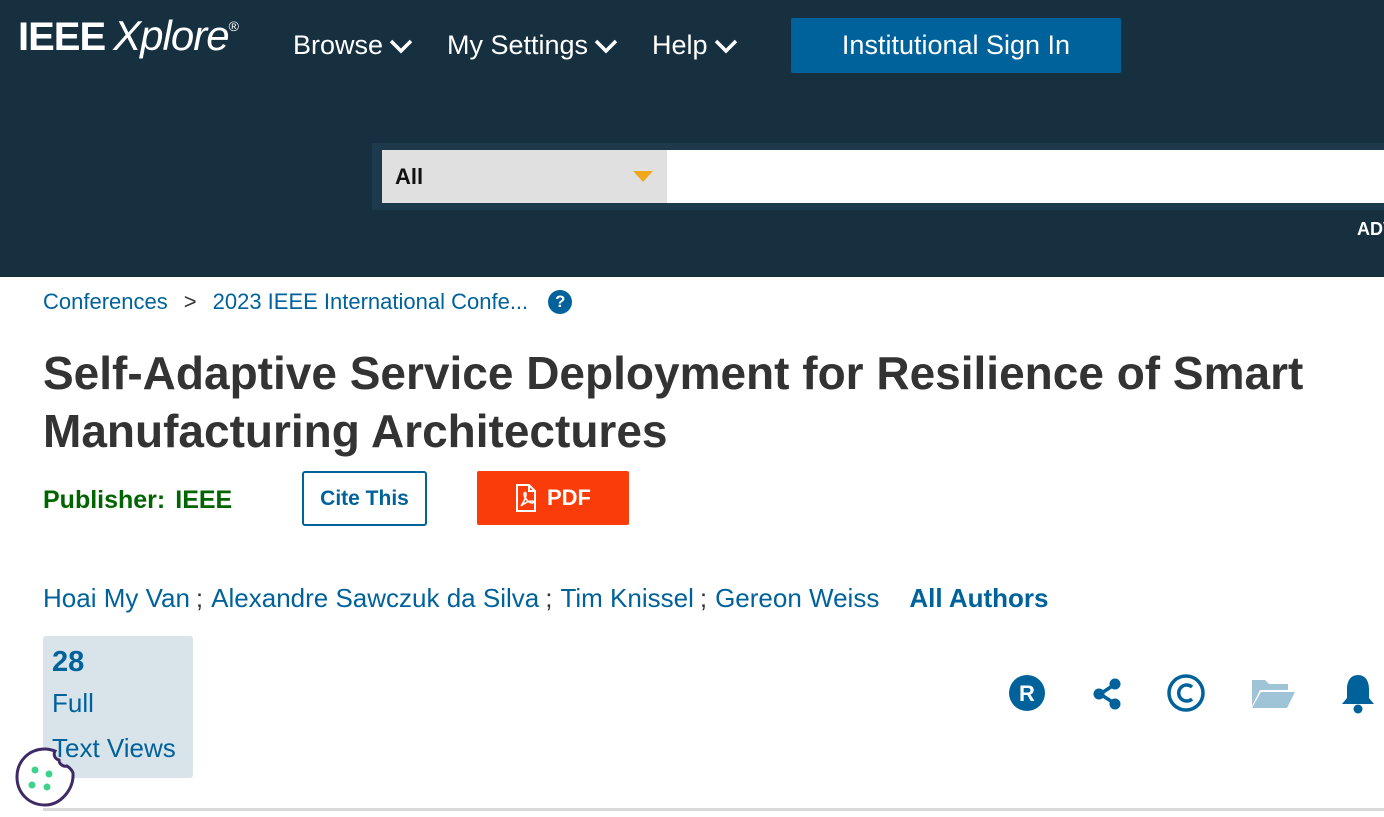 The image size is (1384, 817). Describe the element at coordinates (233, 26) in the screenshot. I see `logo-registered-mark: ®` at that location.